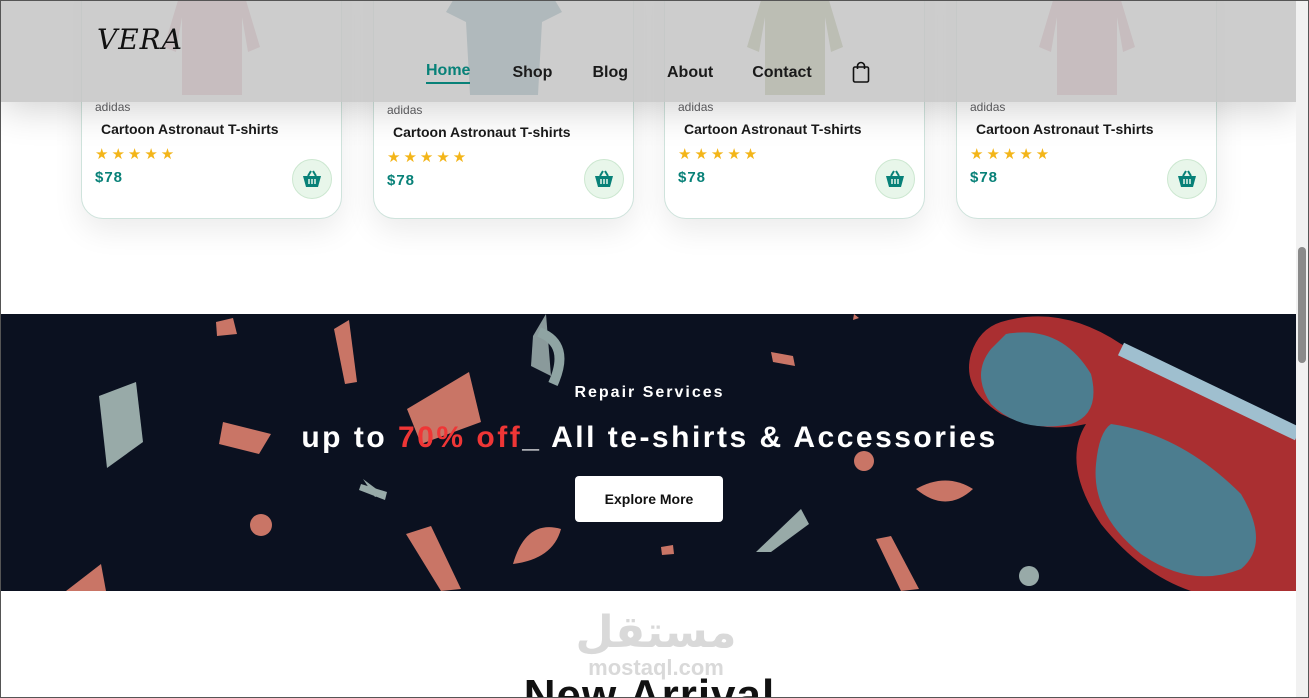  What do you see at coordinates (782, 73) in the screenshot?
I see `nav-link-contact: Contact` at bounding box center [782, 73].